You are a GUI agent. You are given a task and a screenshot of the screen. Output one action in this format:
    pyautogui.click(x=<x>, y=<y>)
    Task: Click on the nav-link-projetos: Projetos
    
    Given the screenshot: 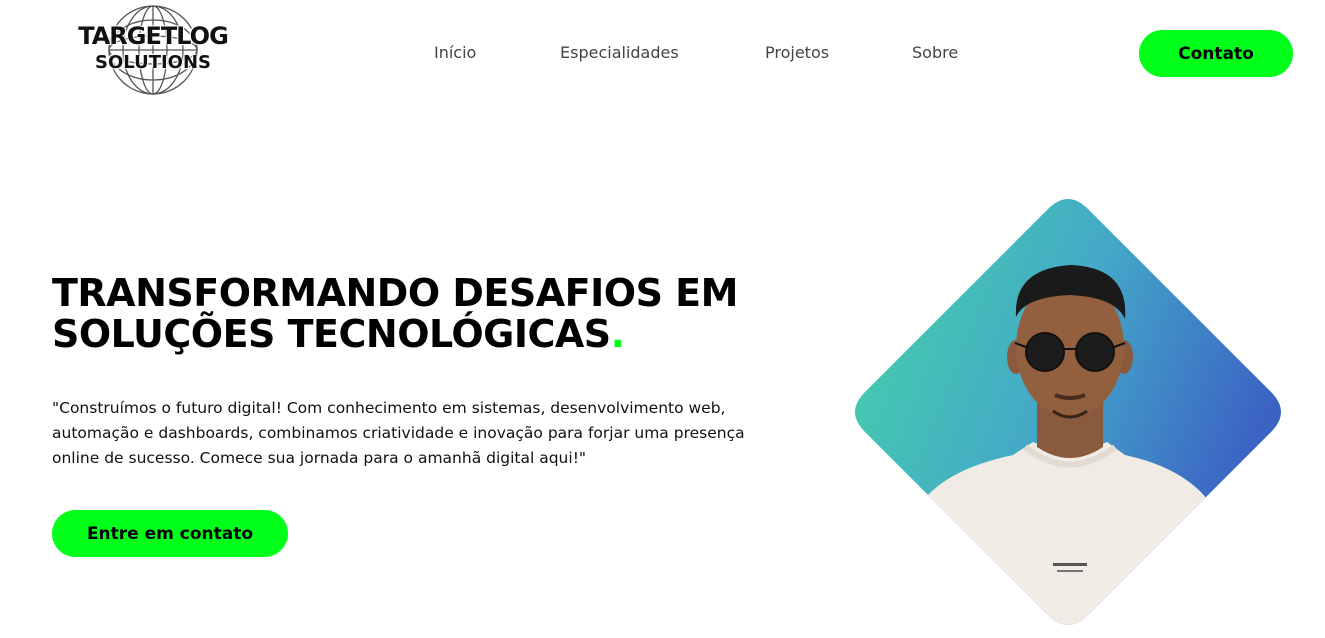 What is the action you would take?
    pyautogui.click(x=797, y=52)
    